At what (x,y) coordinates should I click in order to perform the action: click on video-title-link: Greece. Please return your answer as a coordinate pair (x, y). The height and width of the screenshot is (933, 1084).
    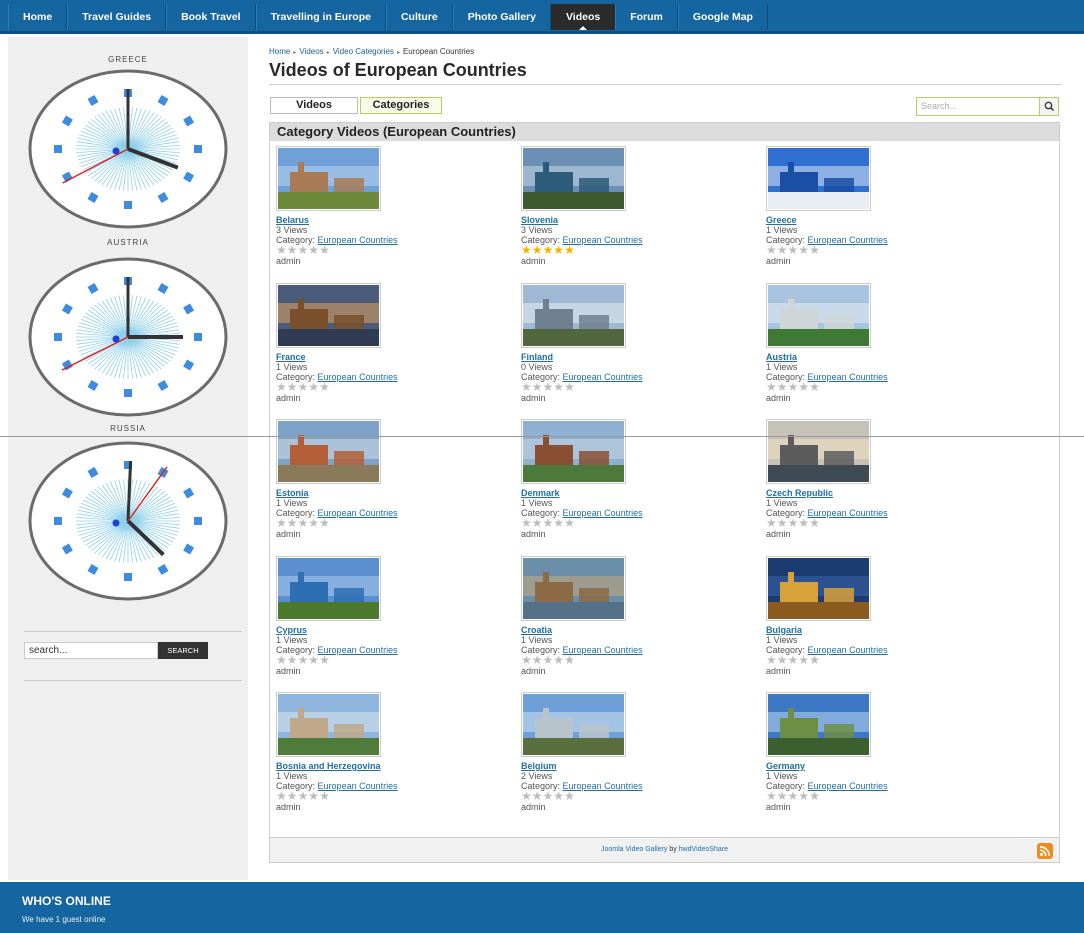
    Looking at the image, I should click on (888, 220).